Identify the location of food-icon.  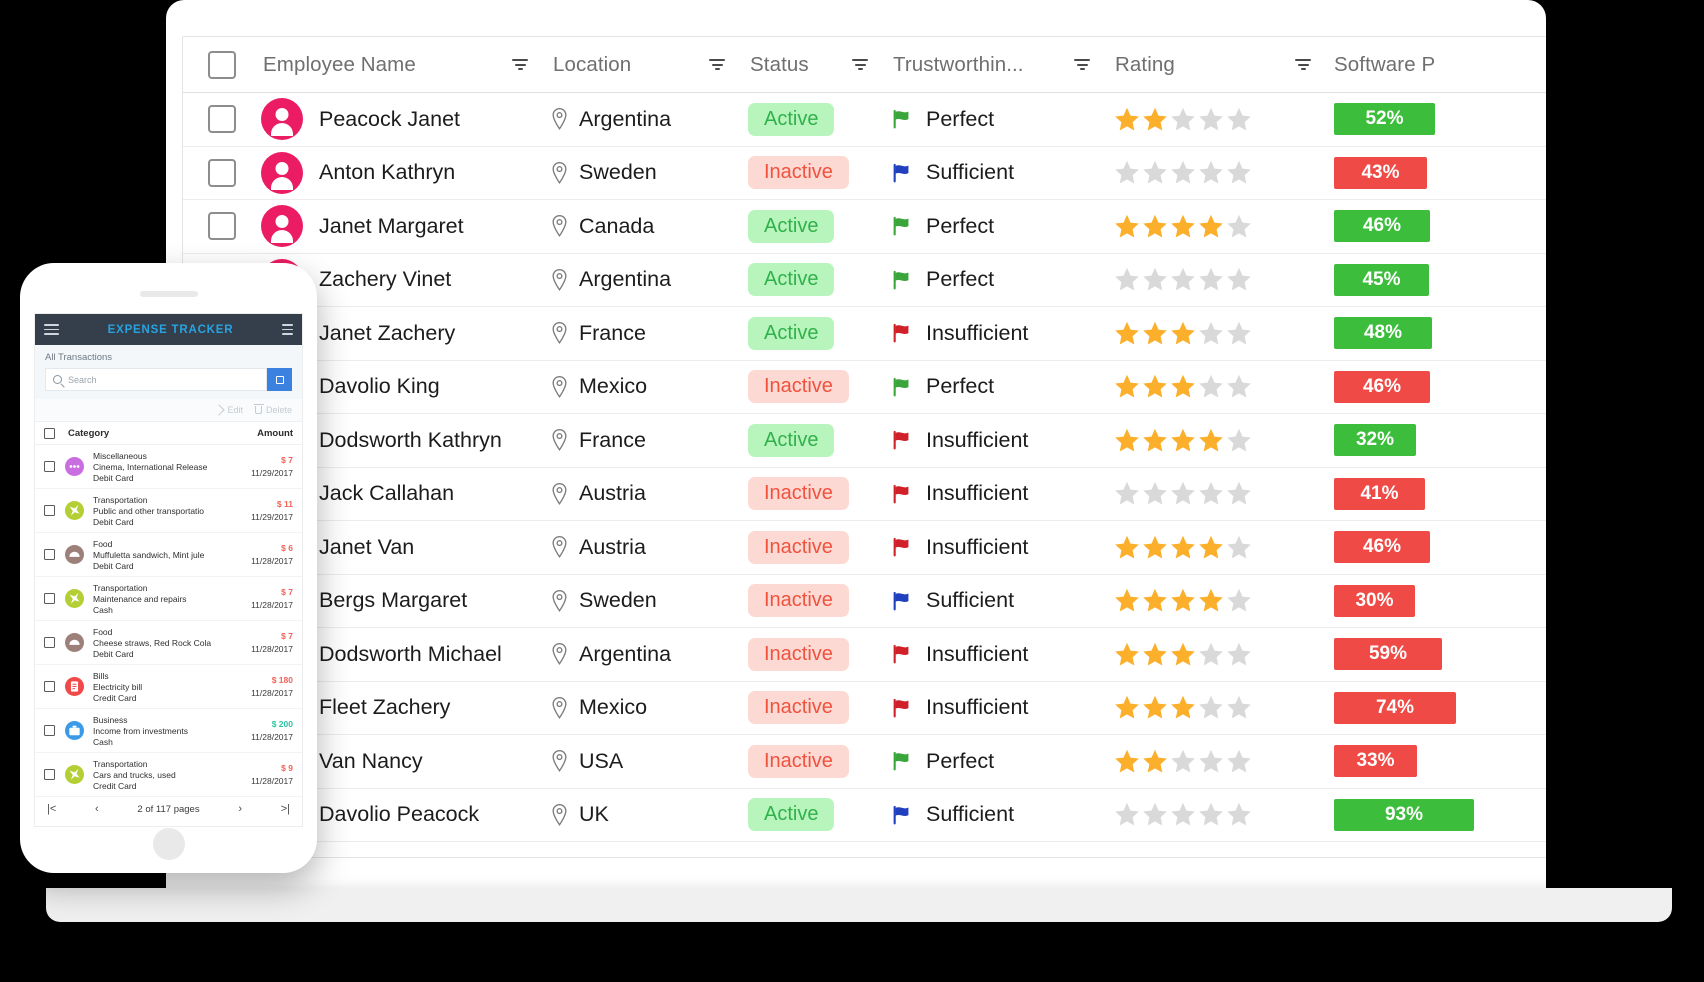
(74, 642).